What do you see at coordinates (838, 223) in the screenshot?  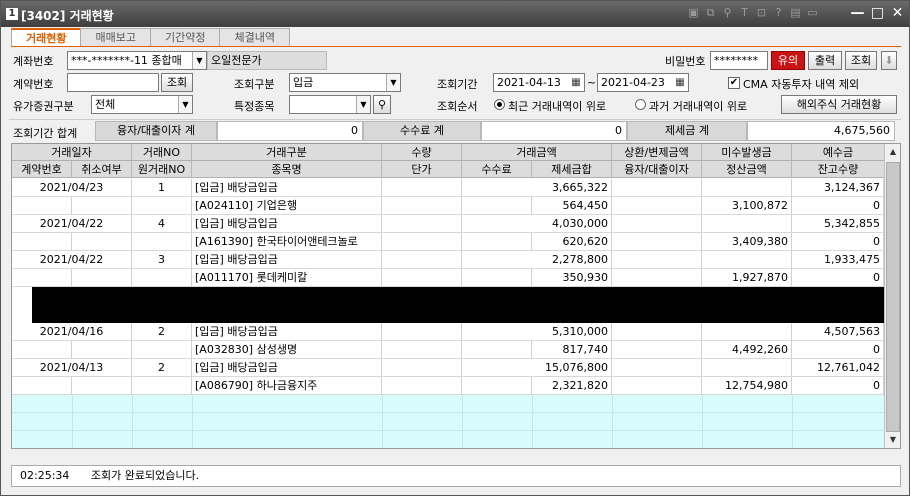 I see `table-cell: 5,342,855` at bounding box center [838, 223].